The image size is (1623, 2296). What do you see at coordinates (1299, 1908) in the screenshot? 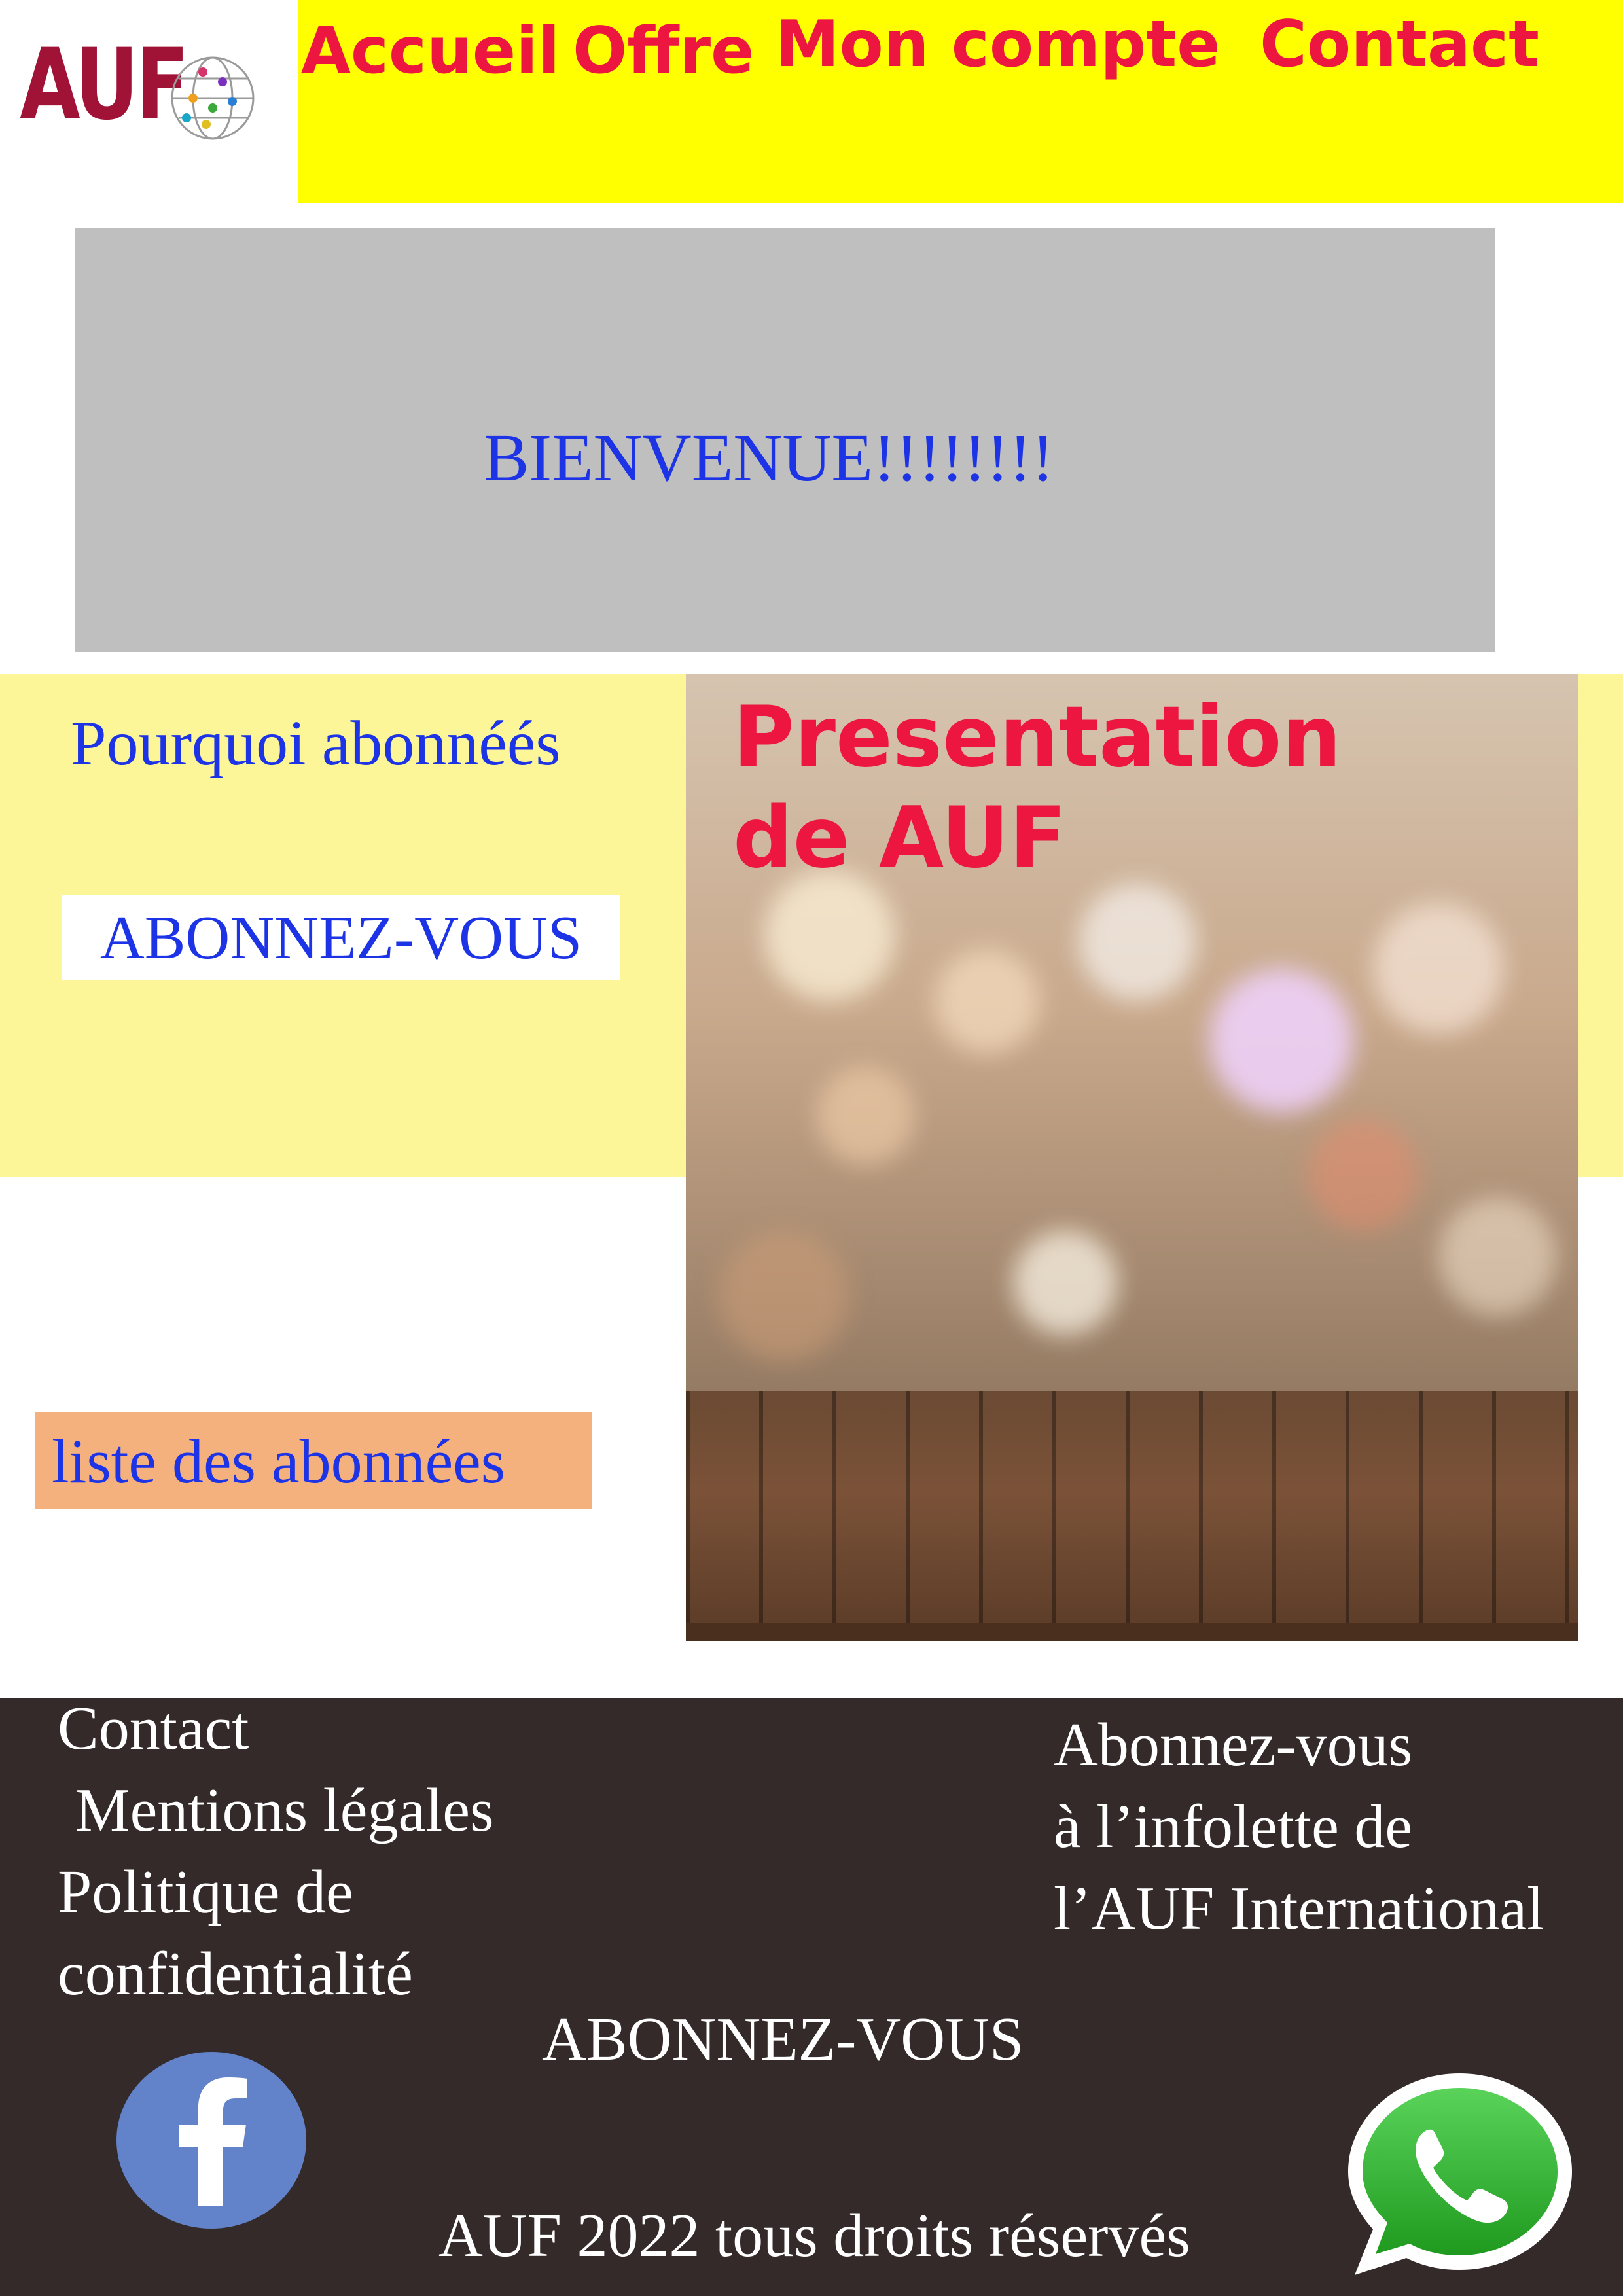
I see `newsletter-text-line3: l’AUF International` at bounding box center [1299, 1908].